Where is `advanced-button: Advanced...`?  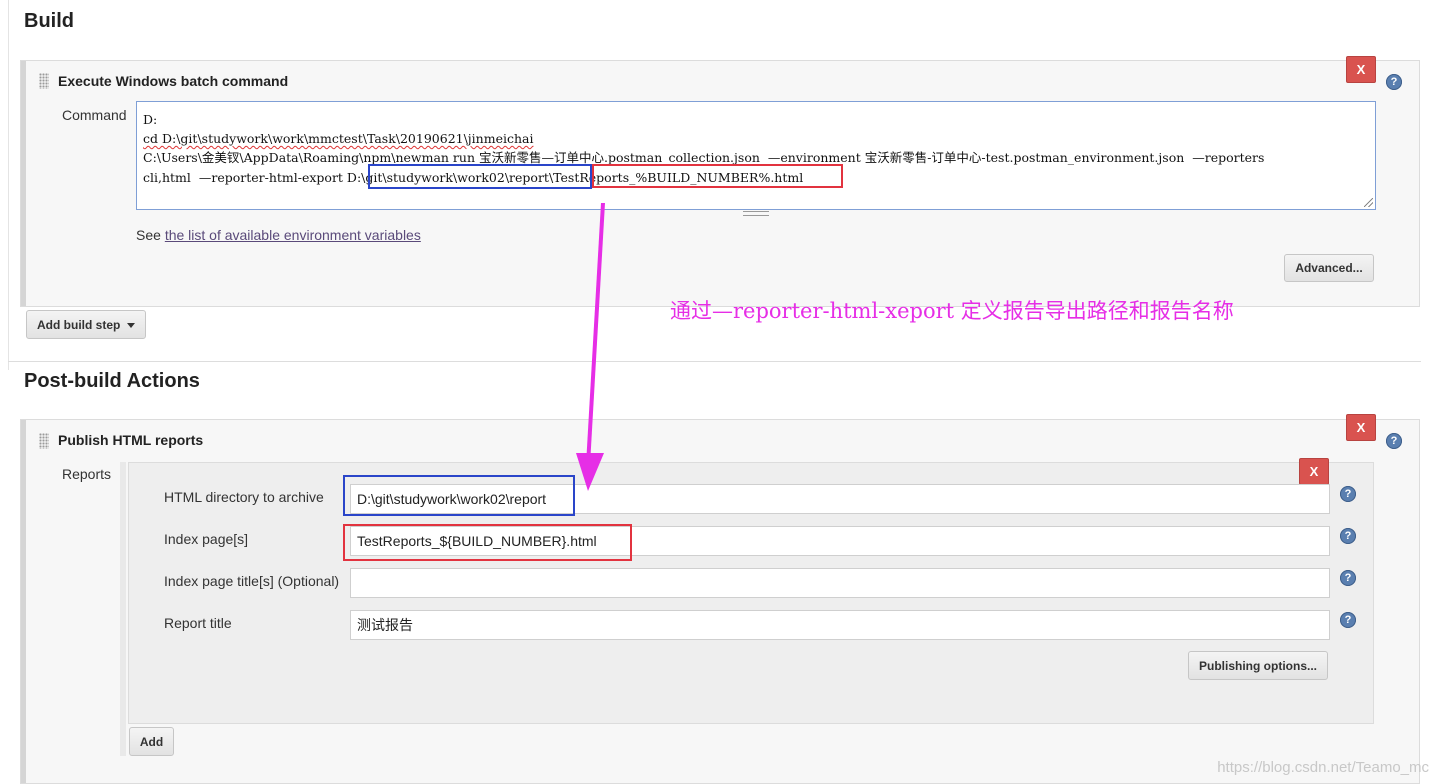
advanced-button: Advanced... is located at coordinates (1329, 268).